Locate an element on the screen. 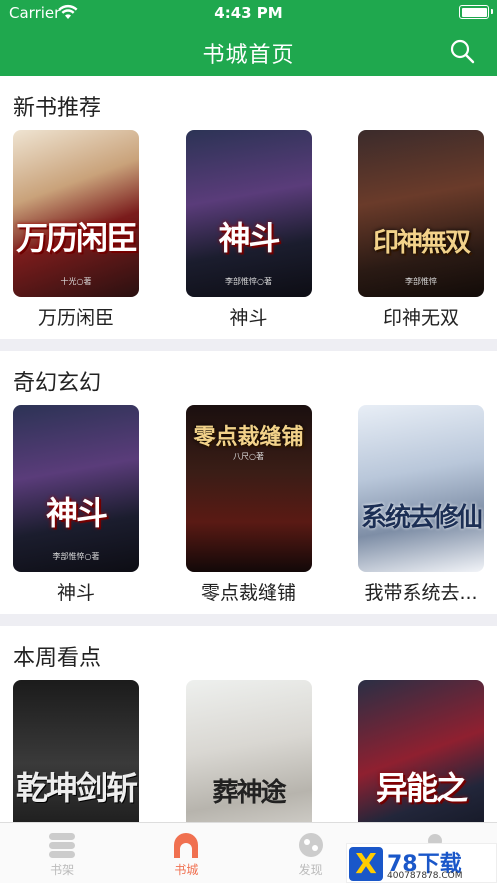 This screenshot has height=883, width=497. book-cover: 系统去修仙 is located at coordinates (421, 488).